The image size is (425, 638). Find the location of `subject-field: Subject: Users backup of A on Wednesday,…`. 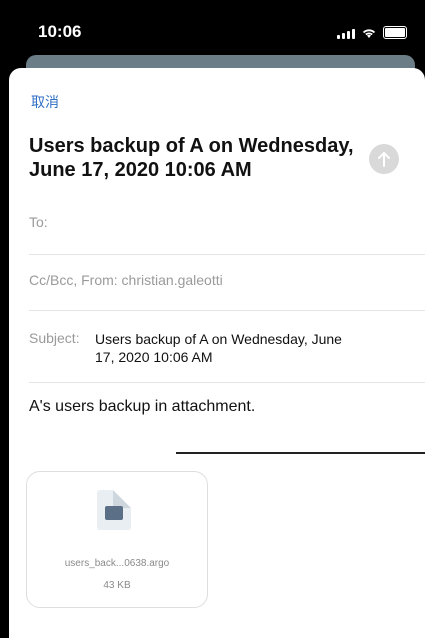

subject-field: Subject: Users backup of A on Wednesday,… is located at coordinates (227, 346).